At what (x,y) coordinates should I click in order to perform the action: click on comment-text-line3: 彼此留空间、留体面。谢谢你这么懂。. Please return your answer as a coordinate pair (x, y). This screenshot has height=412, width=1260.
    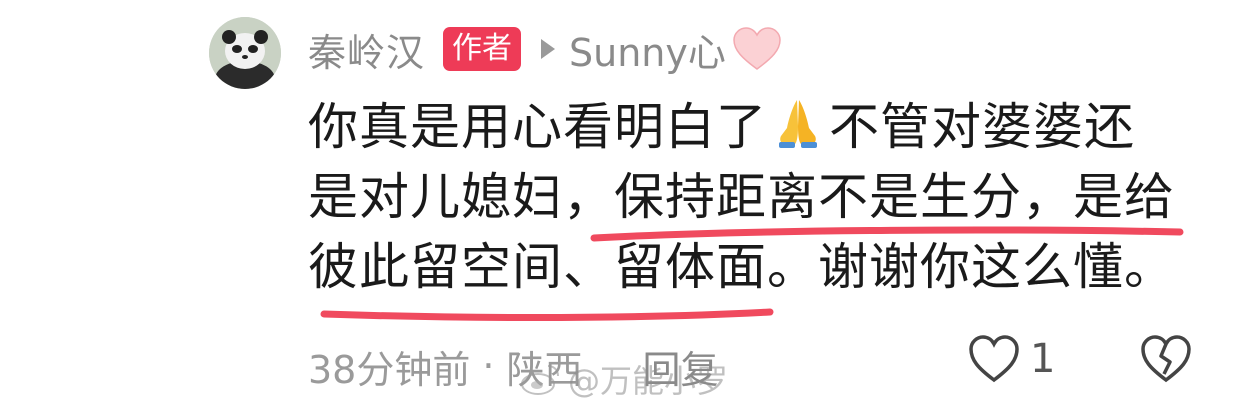
    Looking at the image, I should click on (741, 267).